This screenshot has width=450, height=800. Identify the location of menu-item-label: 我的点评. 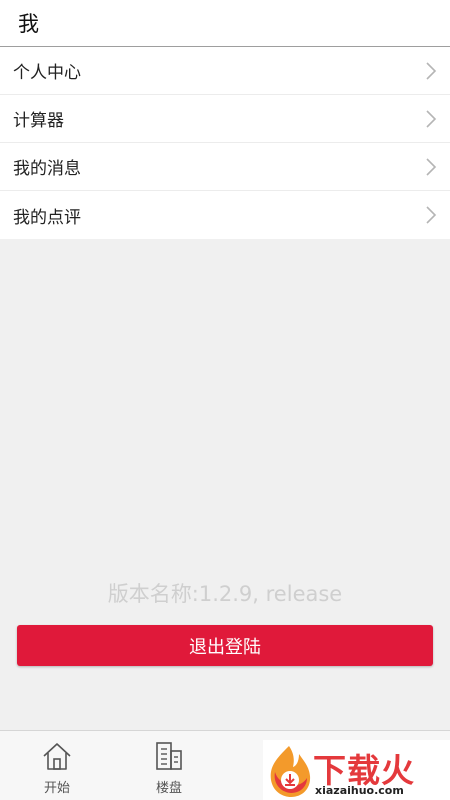
(47, 217).